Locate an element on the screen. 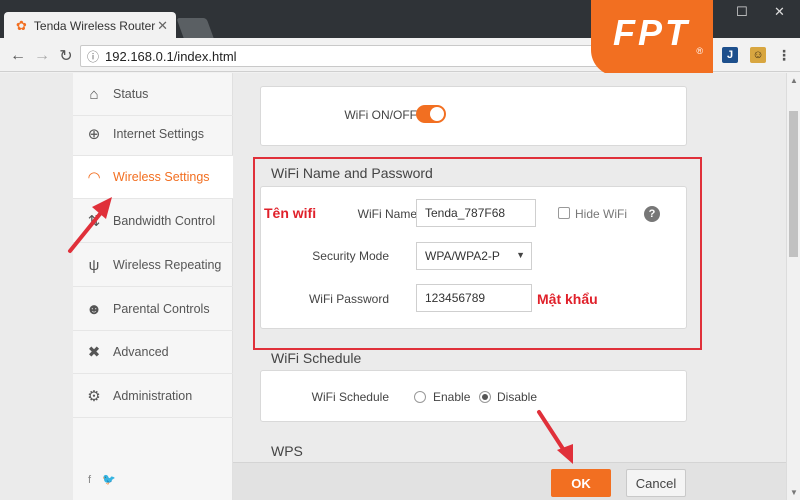  social-links: f 🐦 is located at coordinates (104, 479).